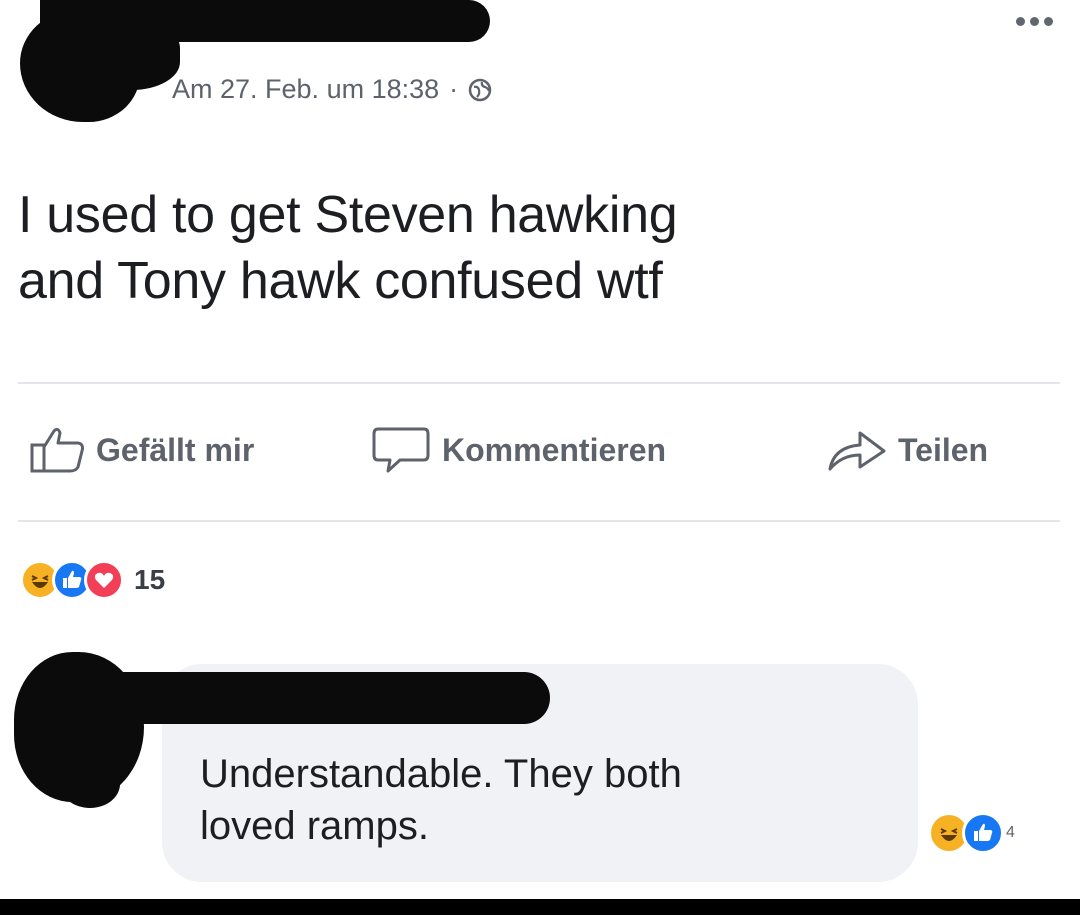  I want to click on comment-body: Understandable. They both loved ramps., so click(540, 800).